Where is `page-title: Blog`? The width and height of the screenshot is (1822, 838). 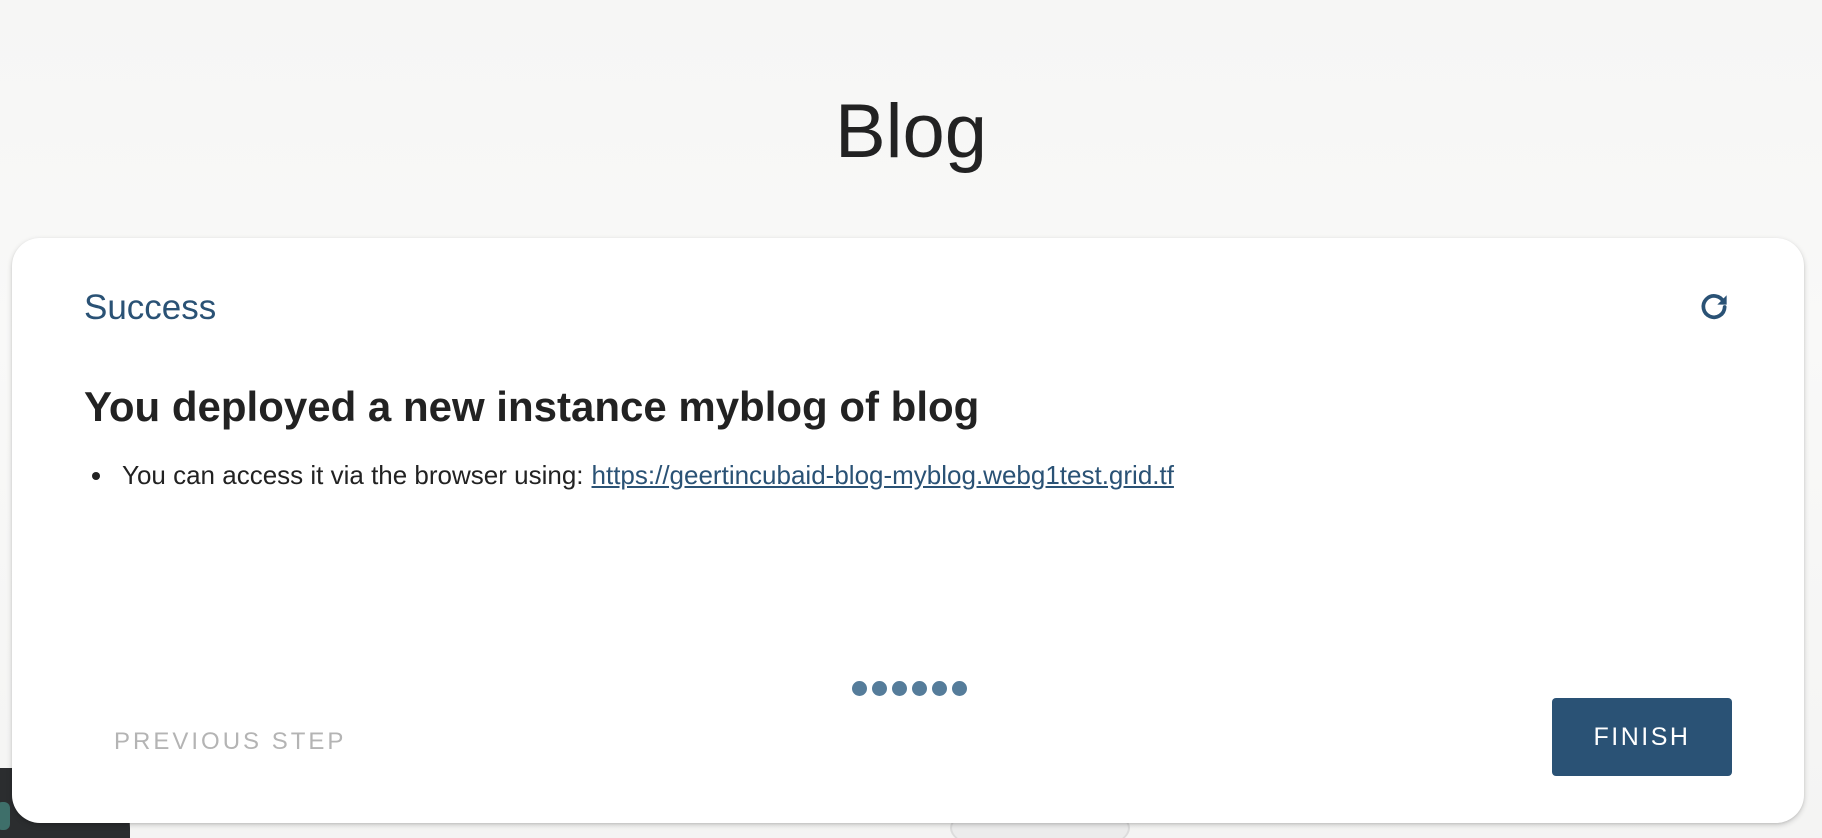
page-title: Blog is located at coordinates (911, 131).